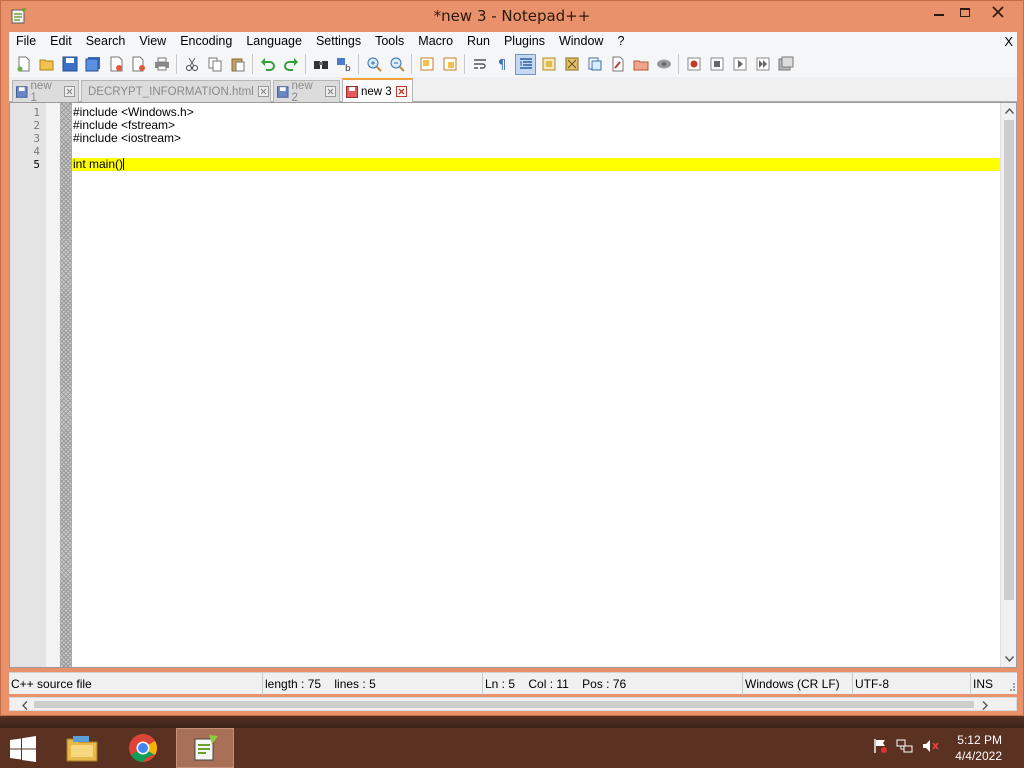 This screenshot has height=768, width=1024. I want to click on menu-edit: Edit, so click(61, 41).